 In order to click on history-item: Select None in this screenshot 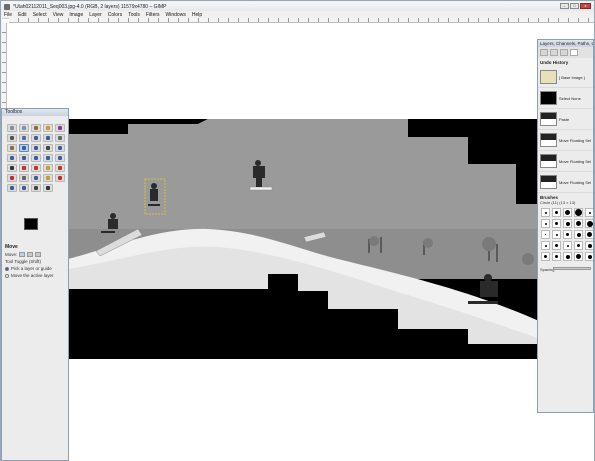, I will do `click(565, 98)`.